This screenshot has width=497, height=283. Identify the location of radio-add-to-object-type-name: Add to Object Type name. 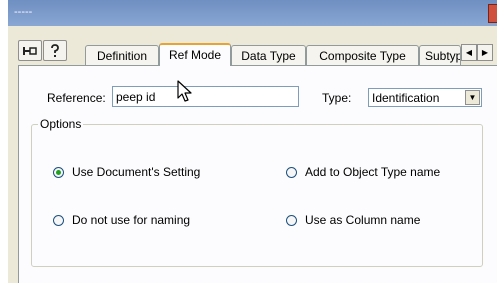
(363, 172).